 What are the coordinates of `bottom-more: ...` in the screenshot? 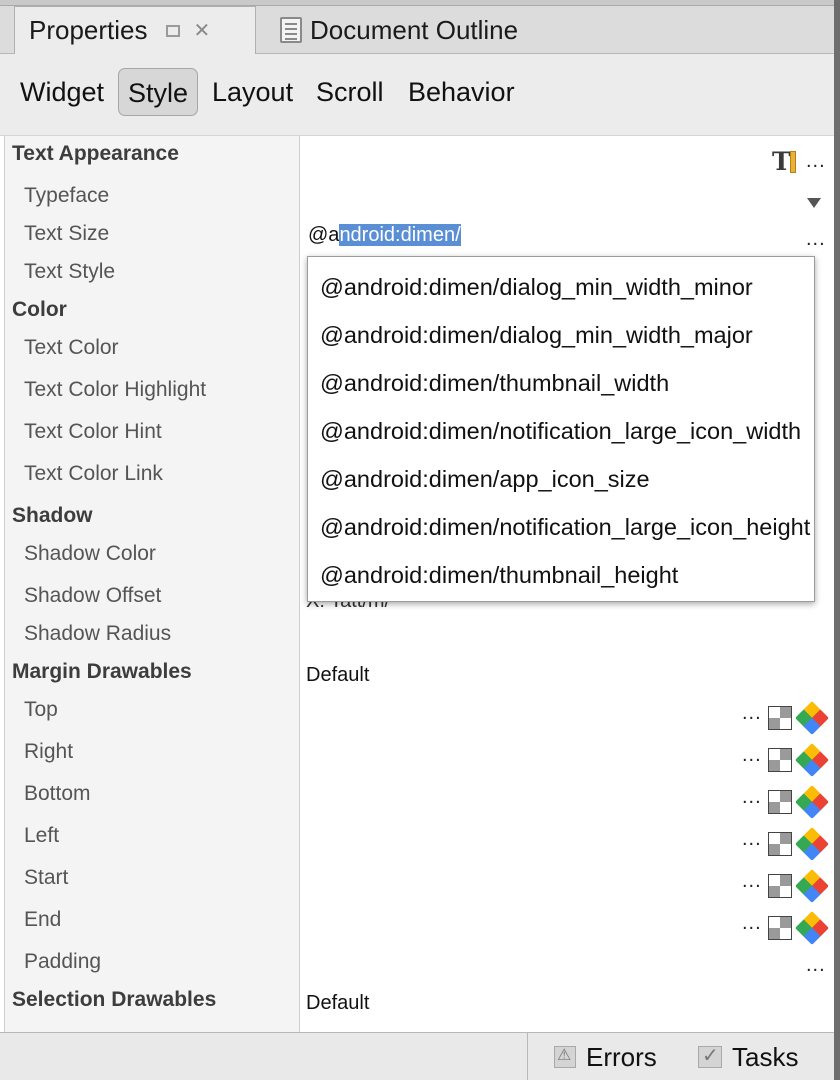 It's located at (752, 797).